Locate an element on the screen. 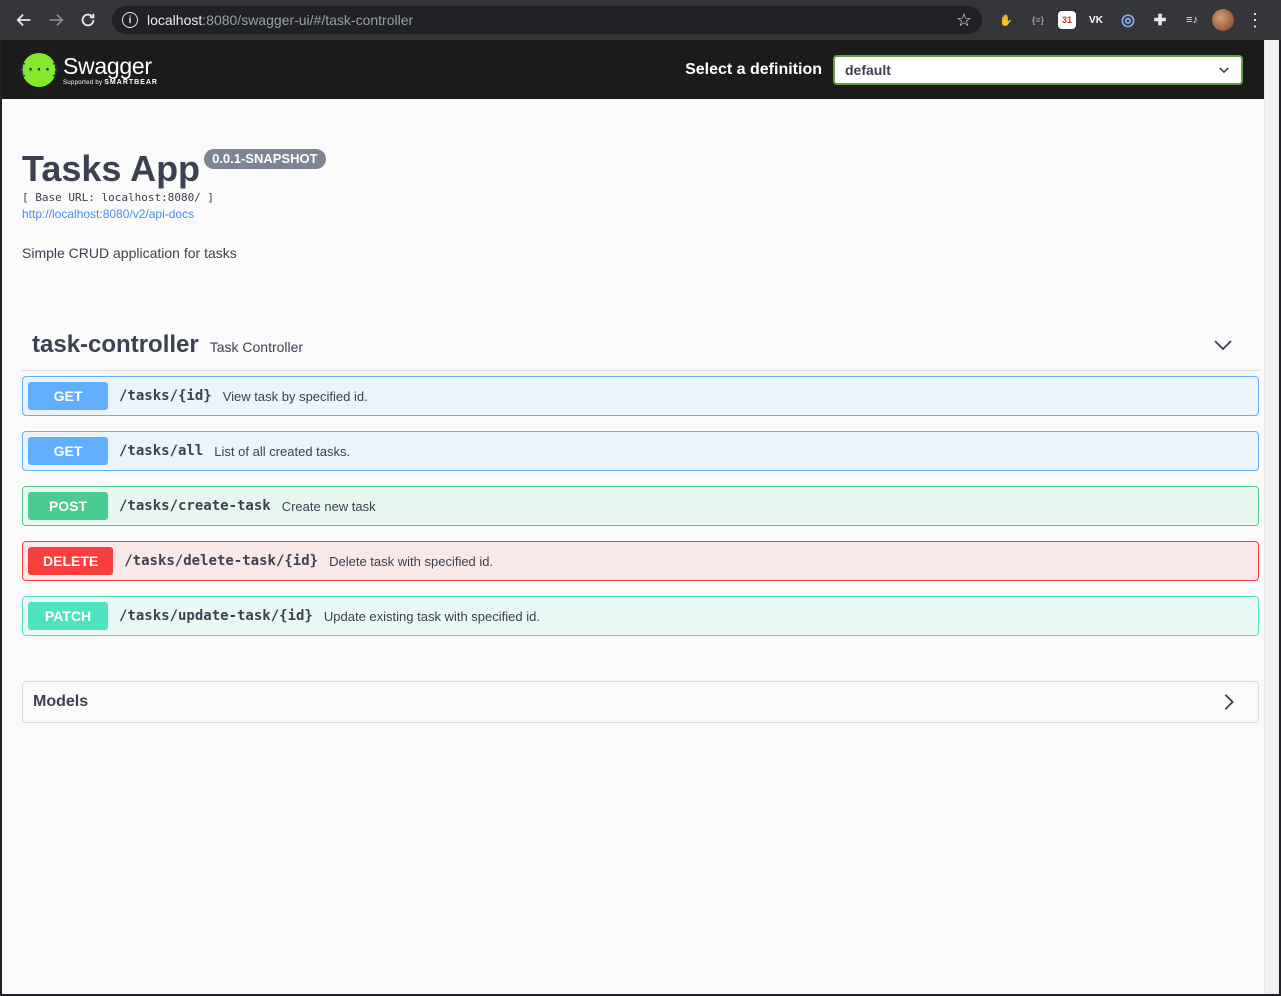 Image resolution: width=1281 pixels, height=996 pixels. api-docs-link: http://localhost:8080/v2/api-docs is located at coordinates (108, 214).